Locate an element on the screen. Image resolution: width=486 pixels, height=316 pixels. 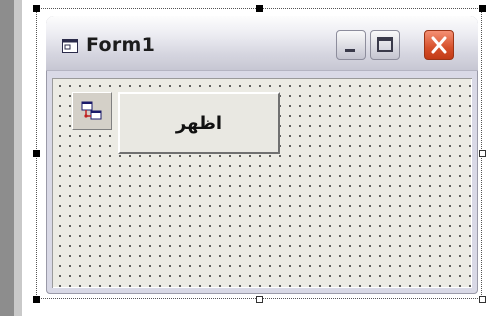
minimize-button is located at coordinates (351, 45).